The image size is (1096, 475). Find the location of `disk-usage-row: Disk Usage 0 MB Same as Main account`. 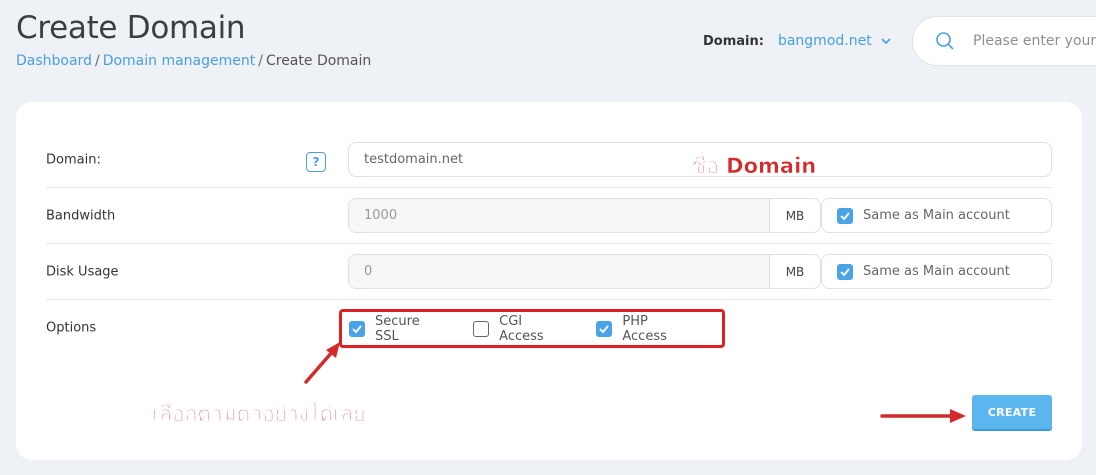

disk-usage-row: Disk Usage 0 MB Same as Main account is located at coordinates (549, 272).